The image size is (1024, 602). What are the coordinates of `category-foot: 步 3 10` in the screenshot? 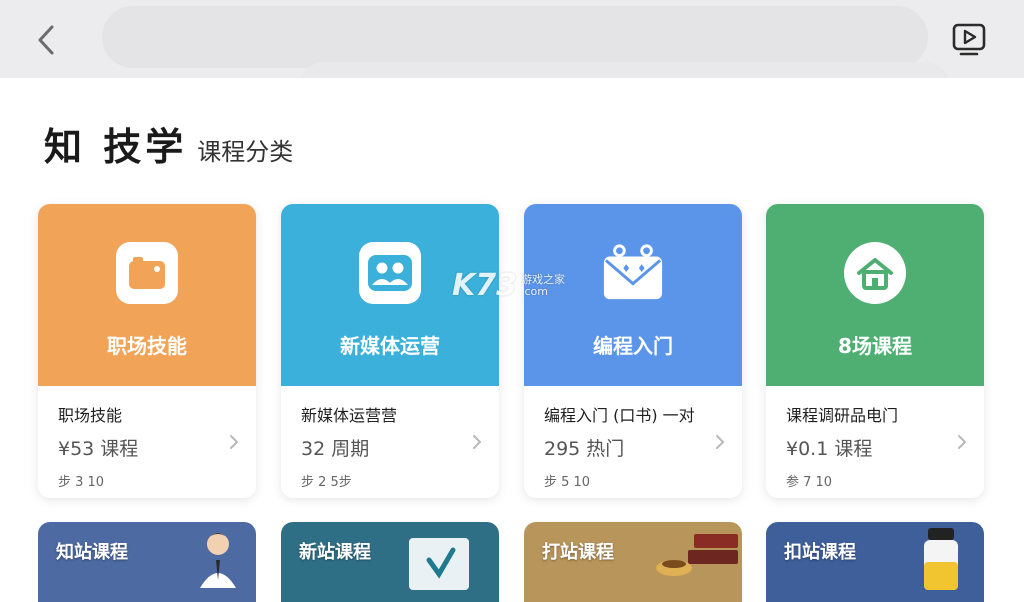 It's located at (81, 482).